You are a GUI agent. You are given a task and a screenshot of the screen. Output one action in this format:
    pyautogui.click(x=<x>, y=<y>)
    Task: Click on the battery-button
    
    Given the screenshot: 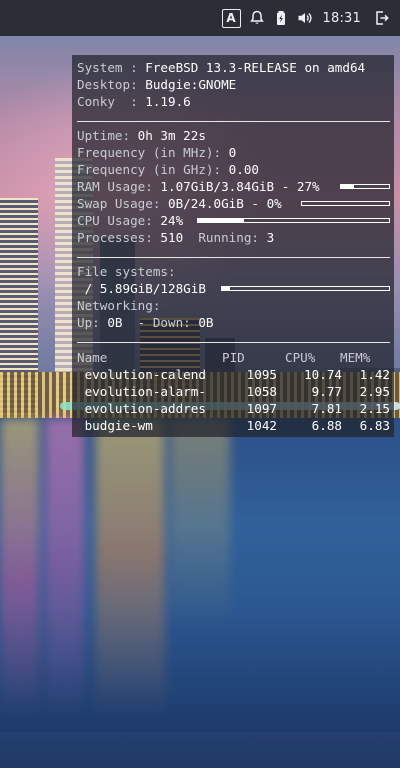 What is the action you would take?
    pyautogui.click(x=281, y=18)
    